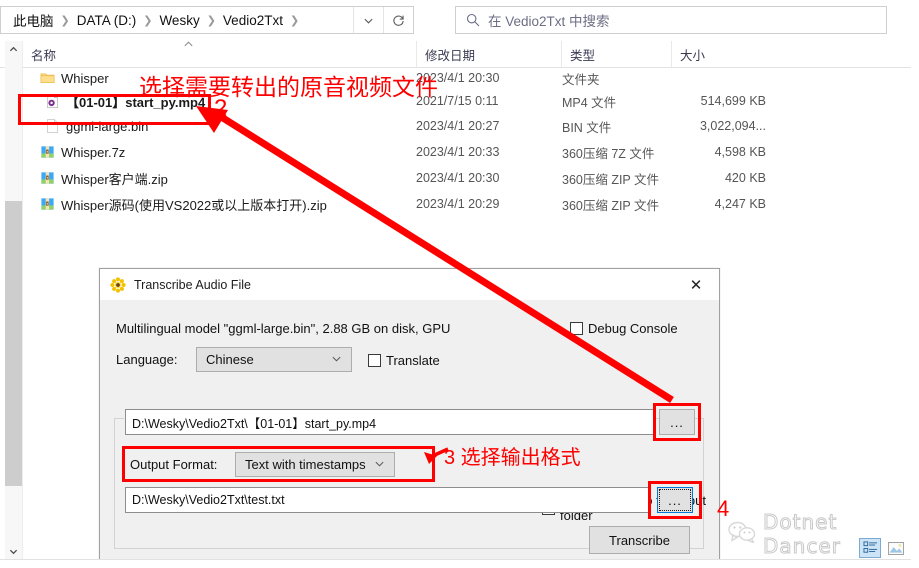 The height and width of the screenshot is (568, 919). Describe the element at coordinates (459, 563) in the screenshot. I see `window-bottom-edge` at that location.